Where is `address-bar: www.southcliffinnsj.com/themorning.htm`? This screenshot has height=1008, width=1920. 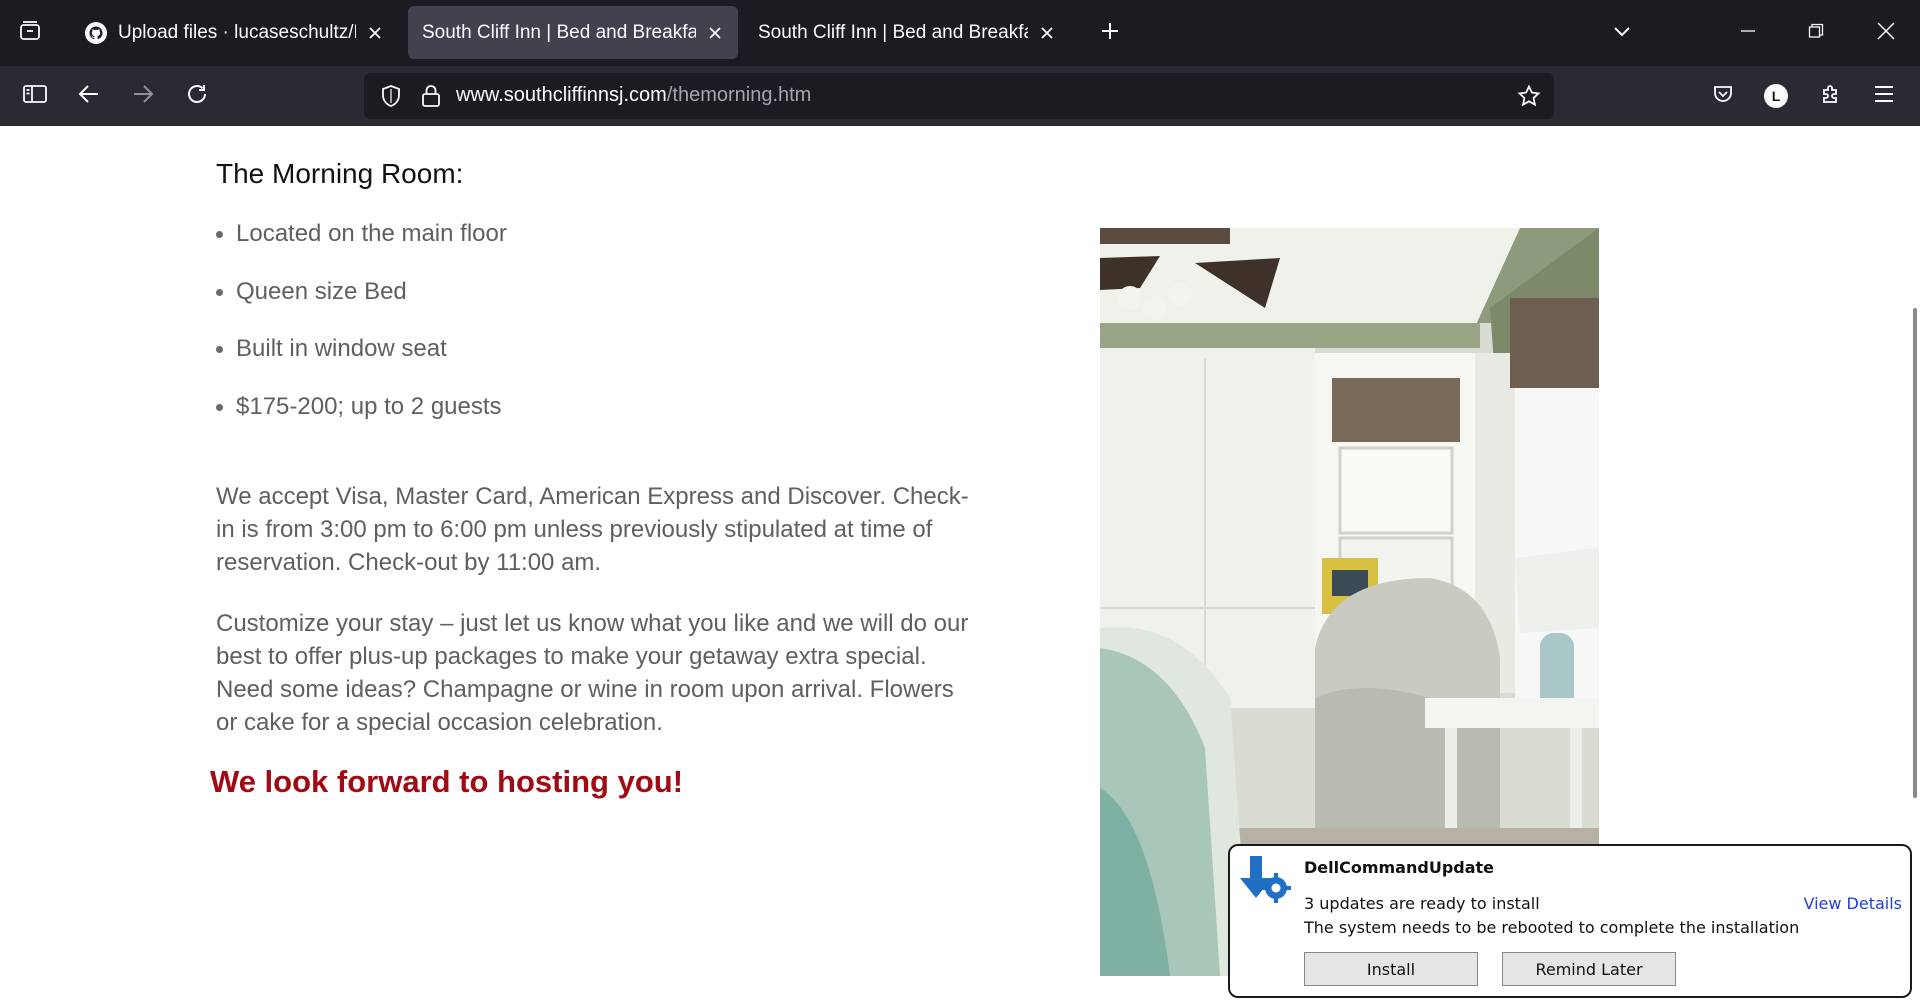
address-bar: www.southcliffinnsj.com/themorning.htm is located at coordinates (959, 96).